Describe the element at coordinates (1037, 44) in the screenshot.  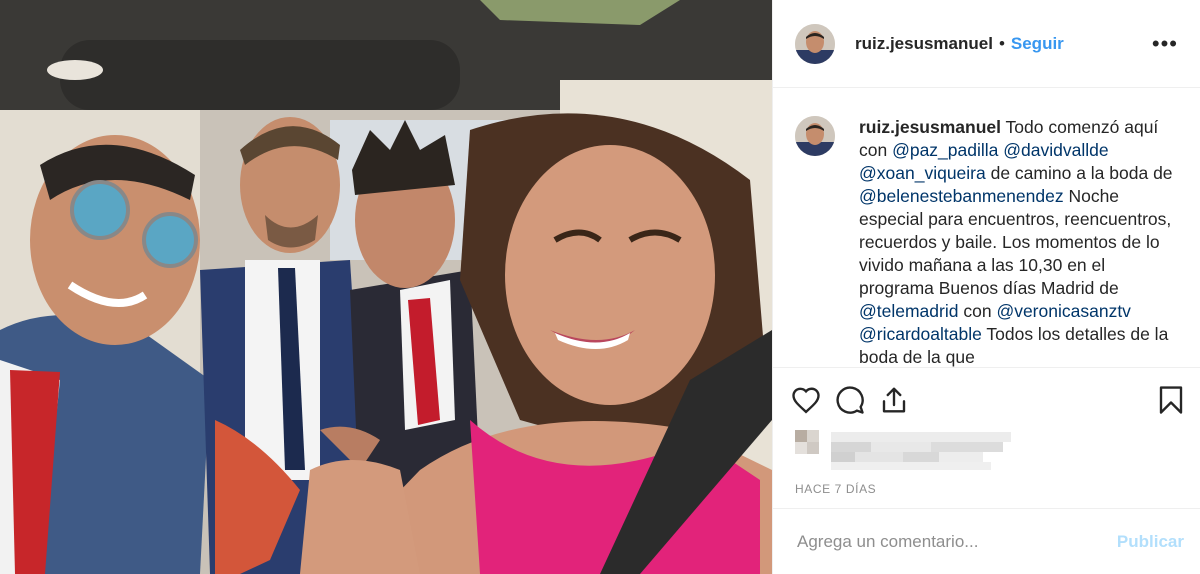
I see `follow-button: Seguir` at that location.